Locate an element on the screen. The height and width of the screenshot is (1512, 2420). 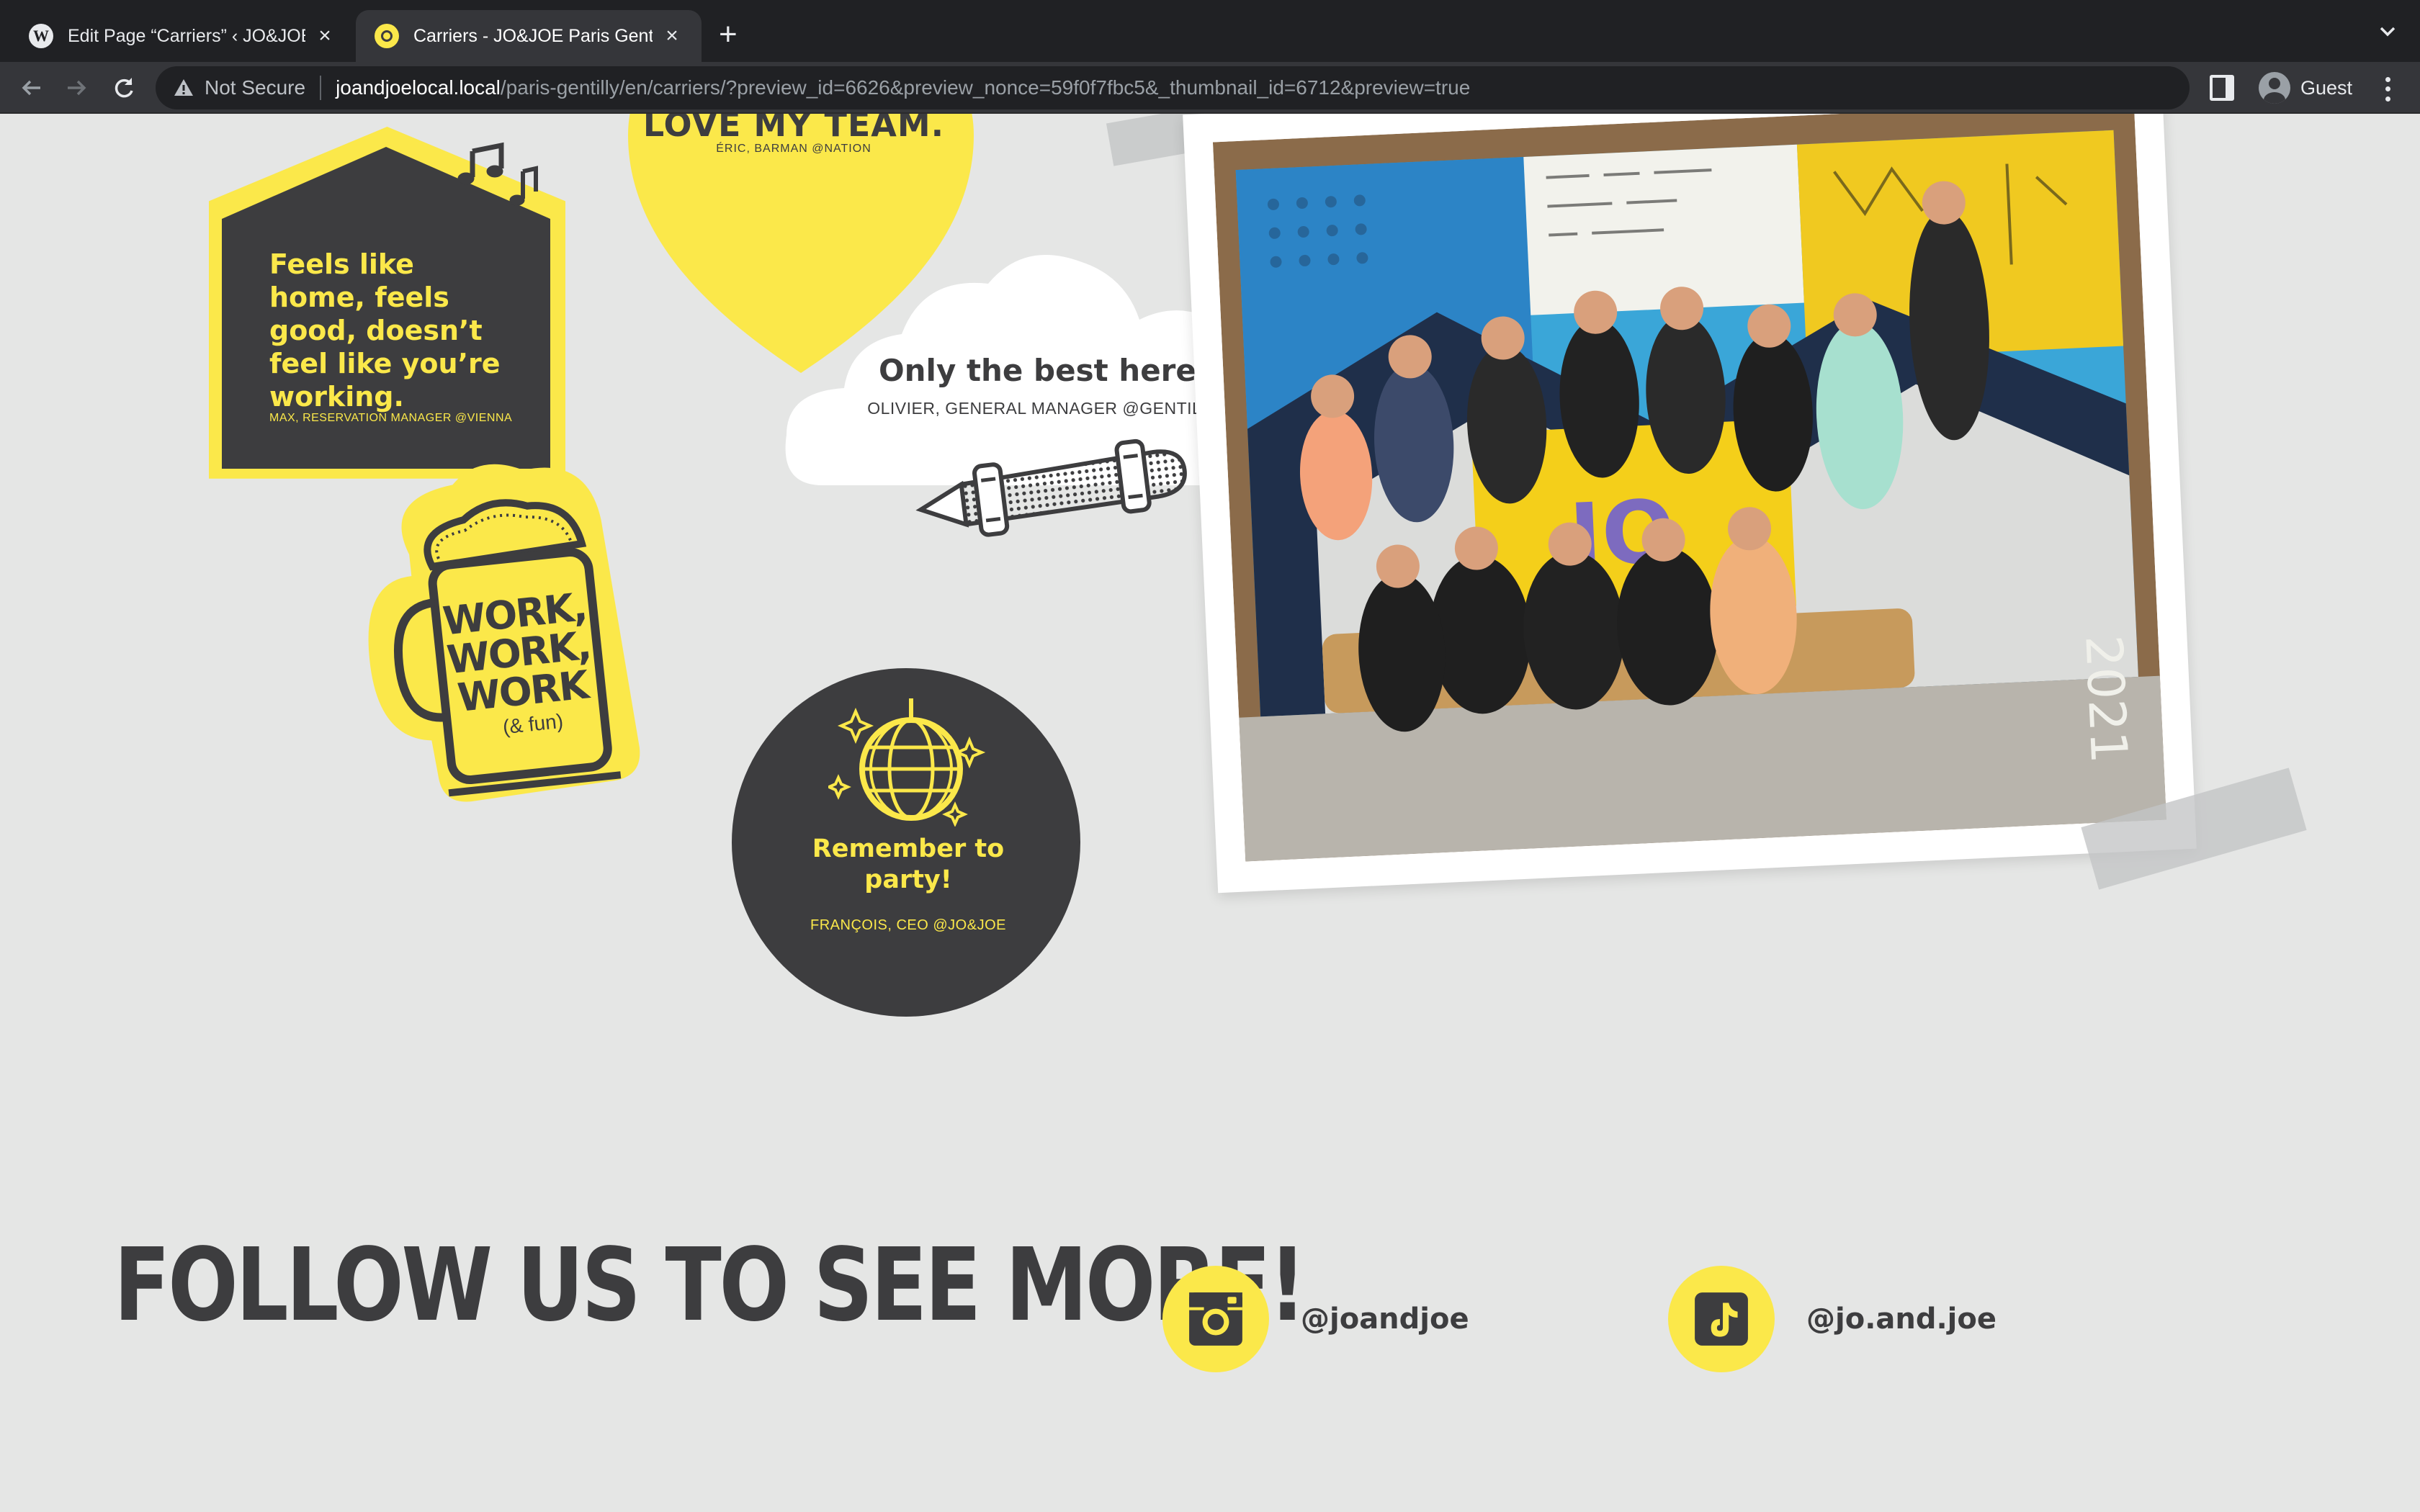
new-tab-button: + is located at coordinates (728, 34).